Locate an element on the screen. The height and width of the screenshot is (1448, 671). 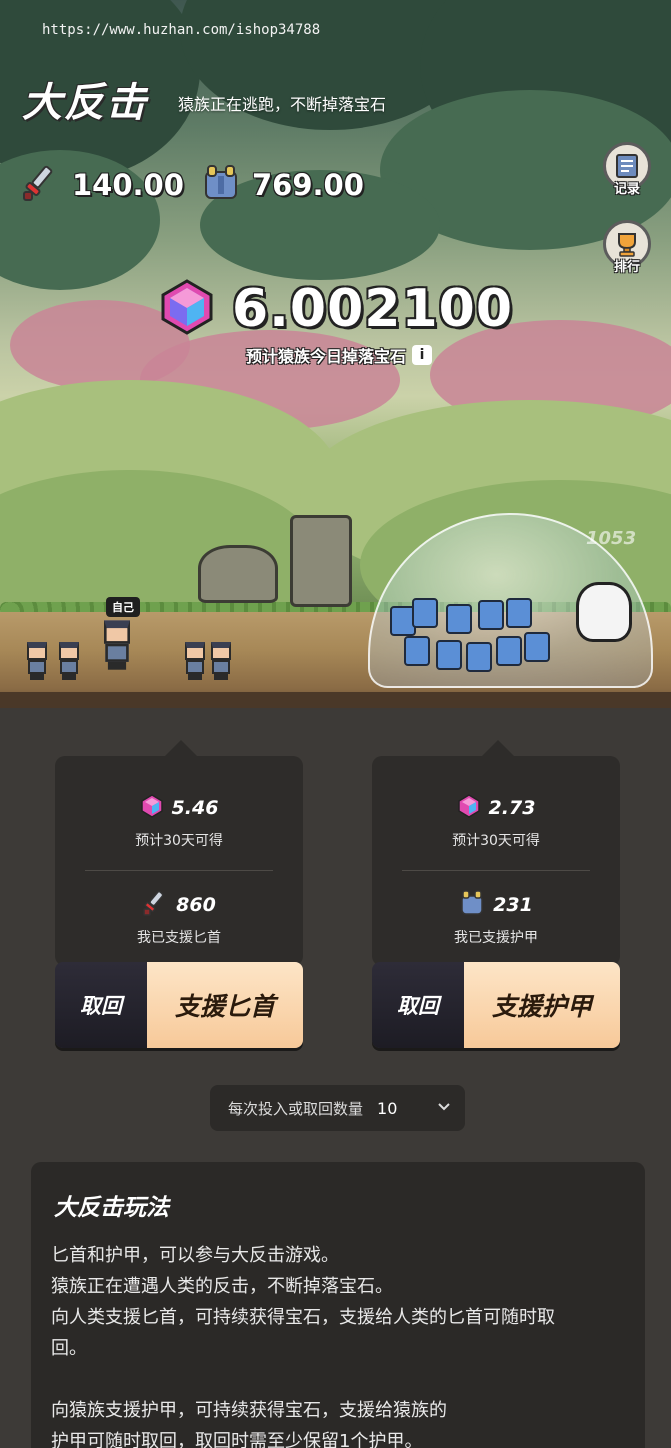
rules-spacer is located at coordinates (338, 1379).